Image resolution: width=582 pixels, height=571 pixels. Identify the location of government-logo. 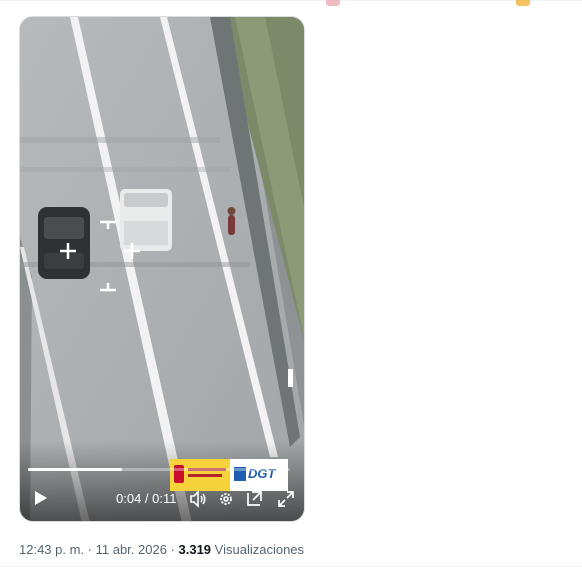
(200, 475).